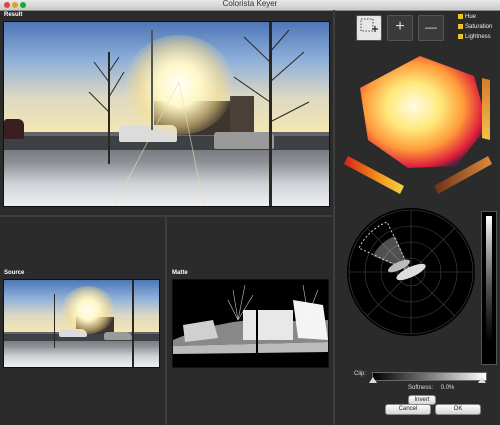 The height and width of the screenshot is (425, 500). Describe the element at coordinates (360, 374) in the screenshot. I see `clip-label: Clip:` at that location.